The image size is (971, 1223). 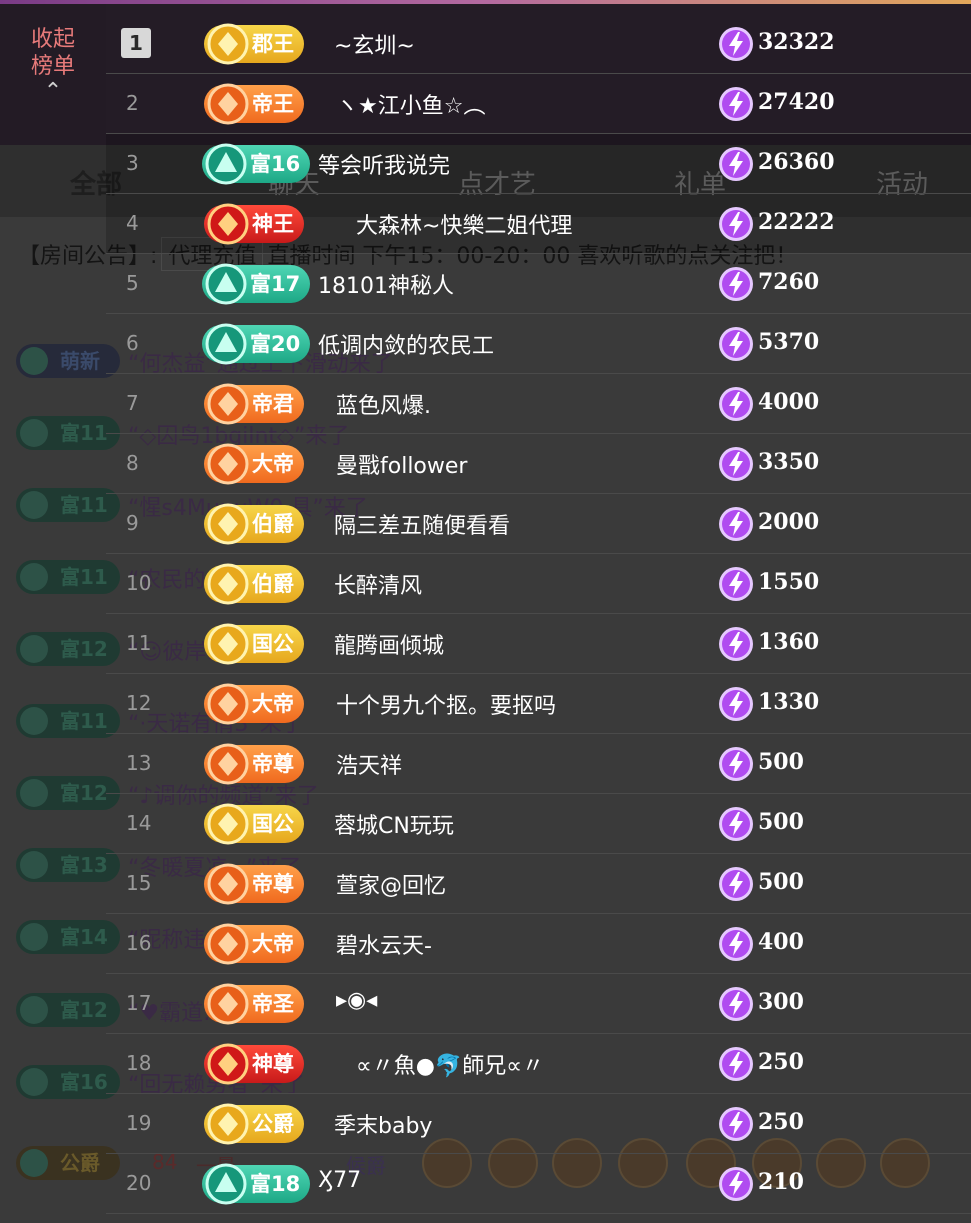 I want to click on contribution-score: 26360, so click(x=796, y=162).